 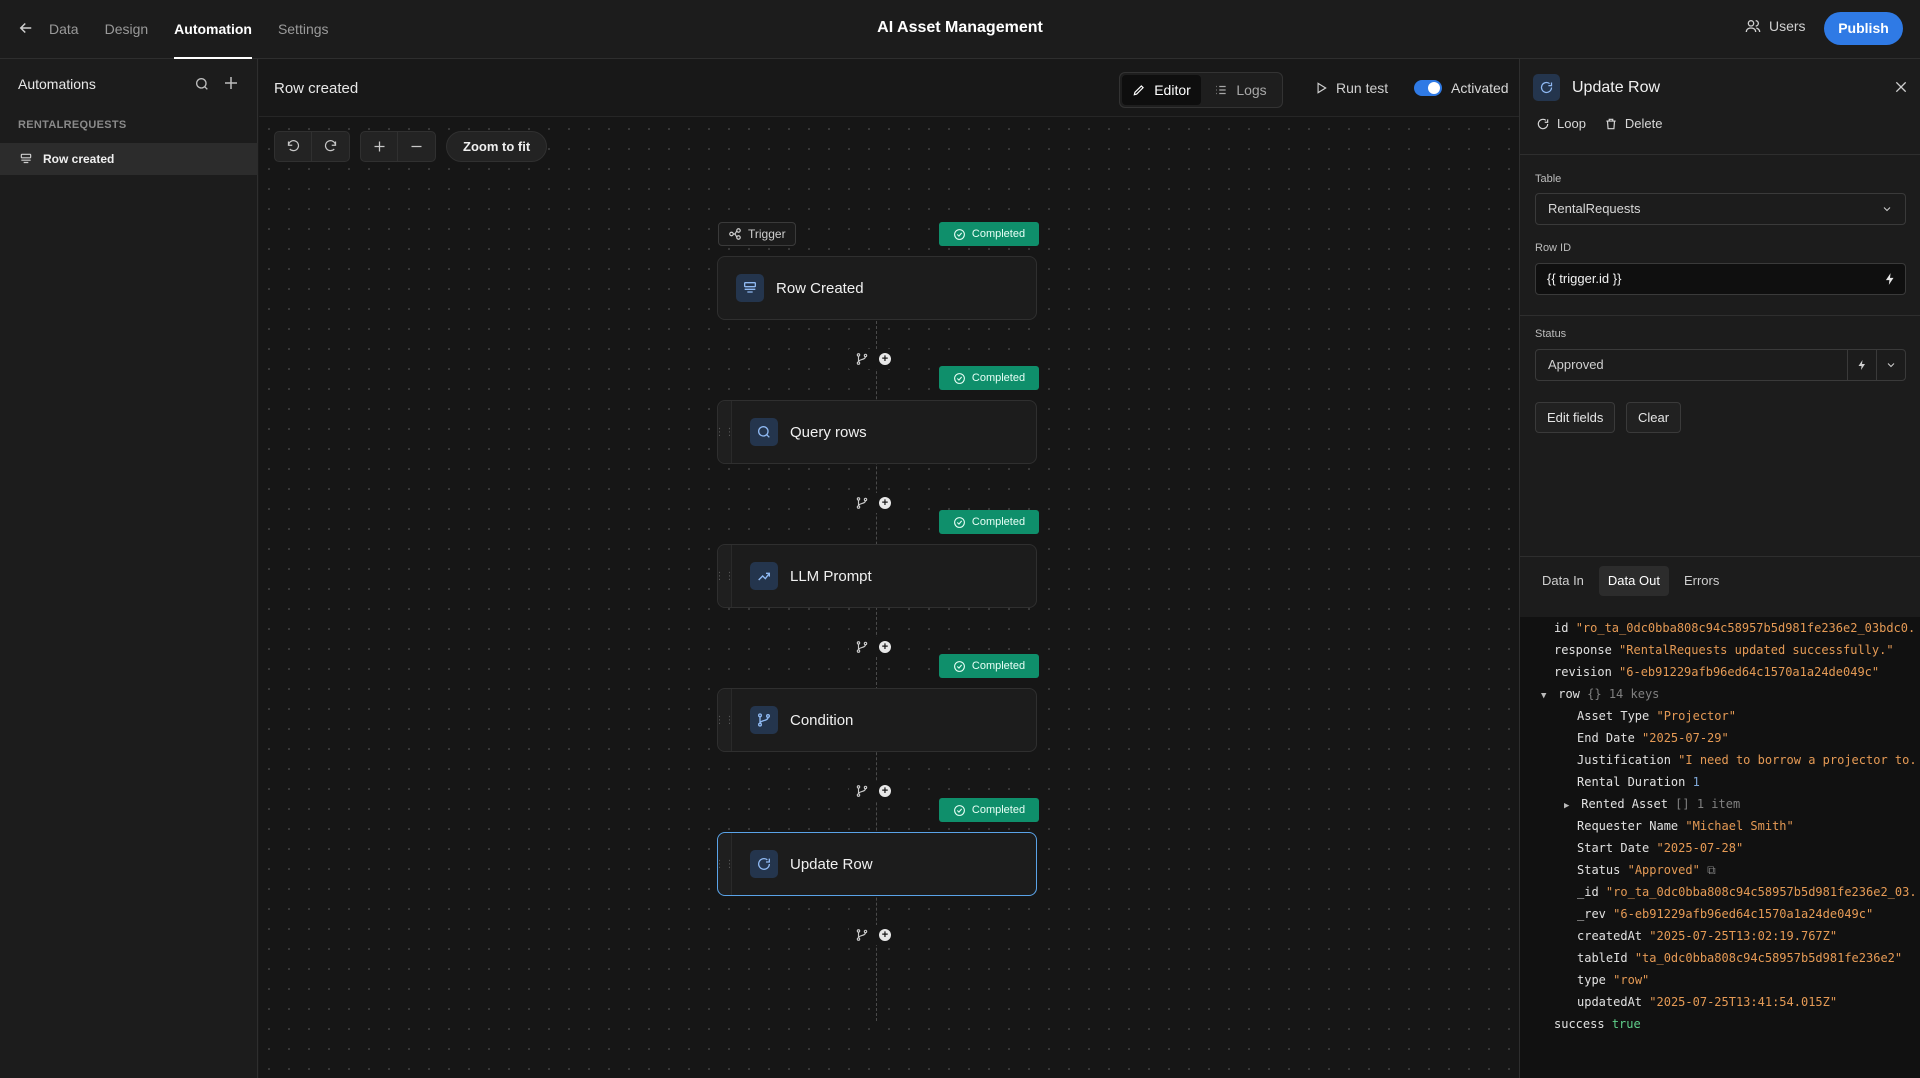 I want to click on activated-toggle: Activated, so click(x=1461, y=88).